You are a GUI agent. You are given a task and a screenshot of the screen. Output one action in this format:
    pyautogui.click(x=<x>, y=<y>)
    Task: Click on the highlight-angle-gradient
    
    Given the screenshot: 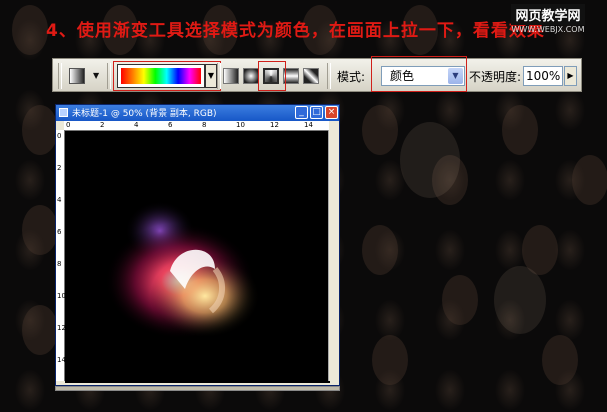 What is the action you would take?
    pyautogui.click(x=272, y=76)
    